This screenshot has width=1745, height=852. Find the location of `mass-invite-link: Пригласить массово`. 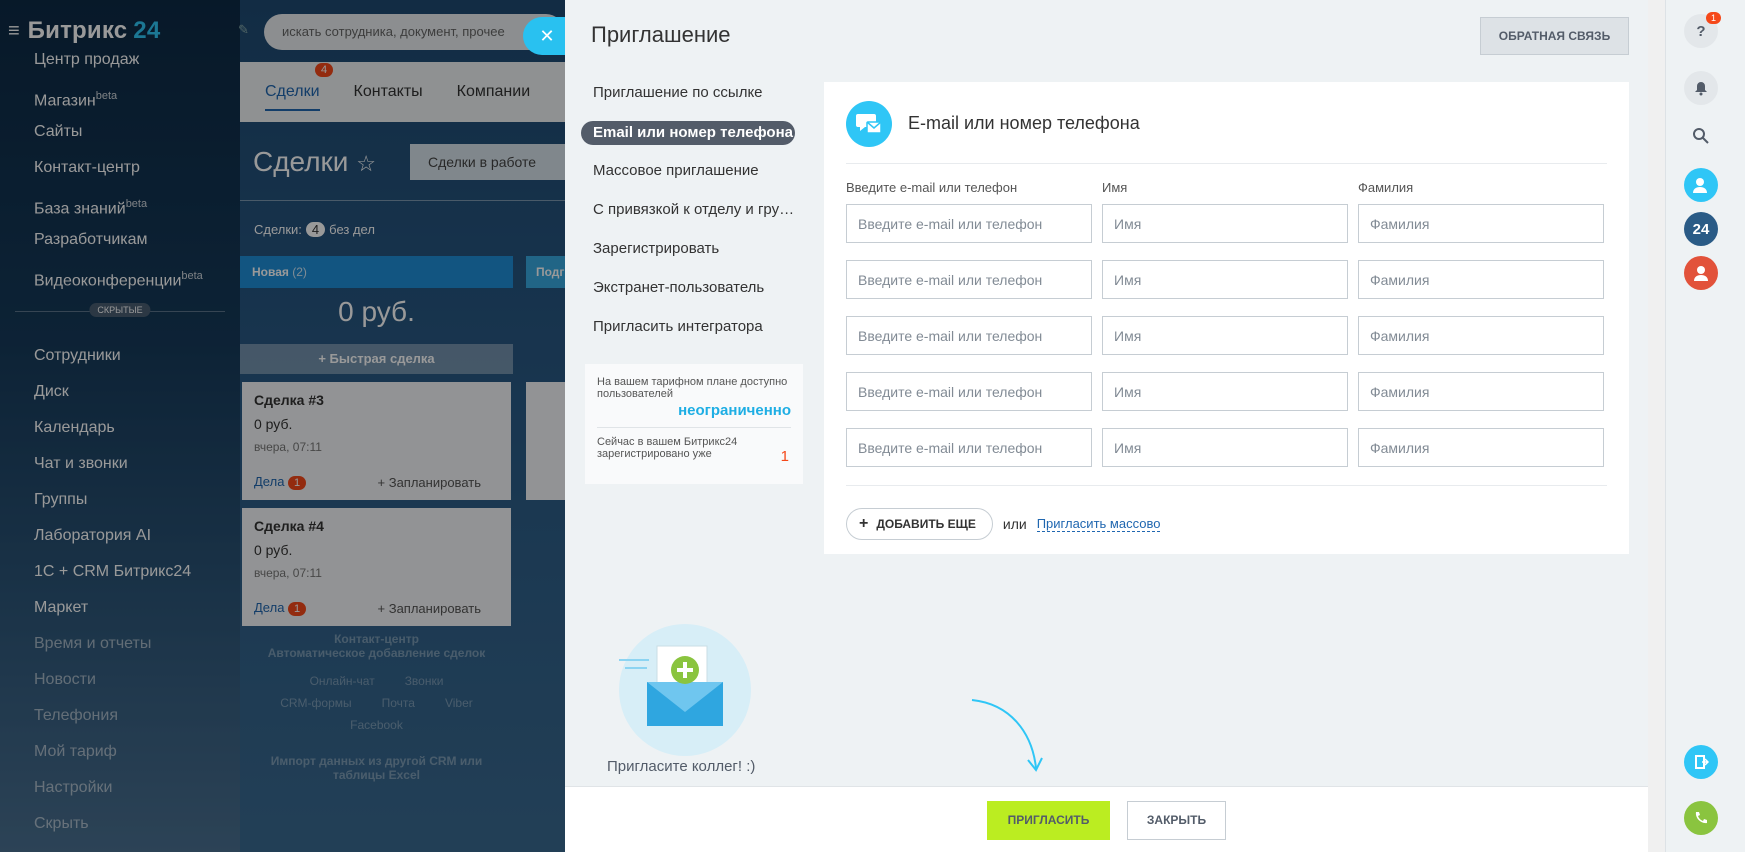

mass-invite-link: Пригласить массово is located at coordinates (1098, 524).